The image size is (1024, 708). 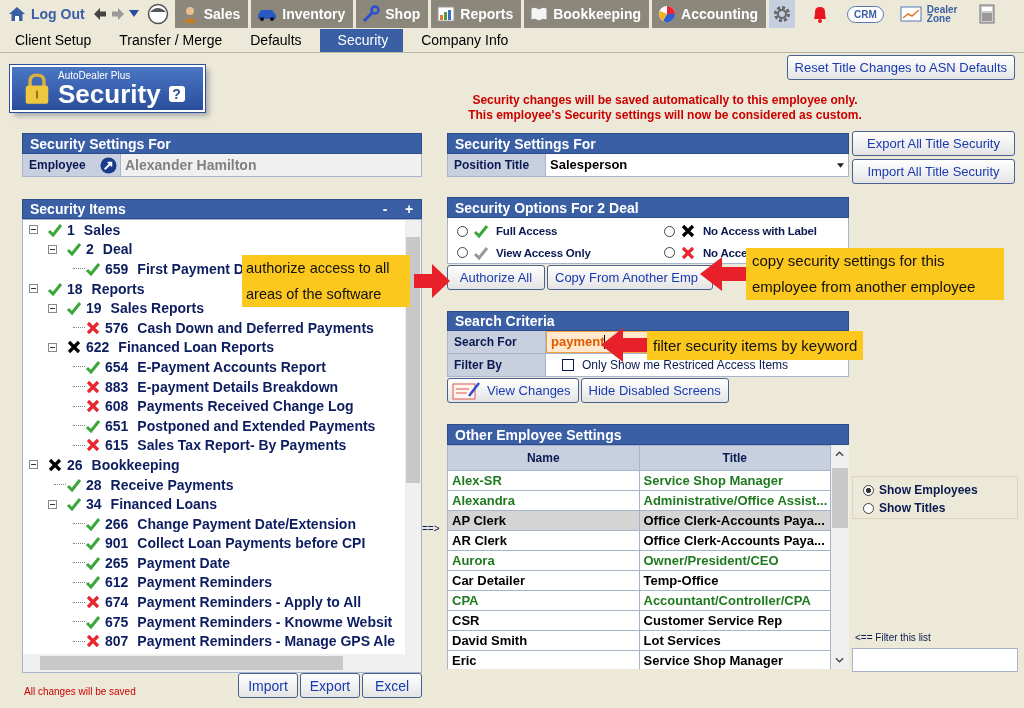 What do you see at coordinates (840, 498) in the screenshot?
I see `scroll-thumb` at bounding box center [840, 498].